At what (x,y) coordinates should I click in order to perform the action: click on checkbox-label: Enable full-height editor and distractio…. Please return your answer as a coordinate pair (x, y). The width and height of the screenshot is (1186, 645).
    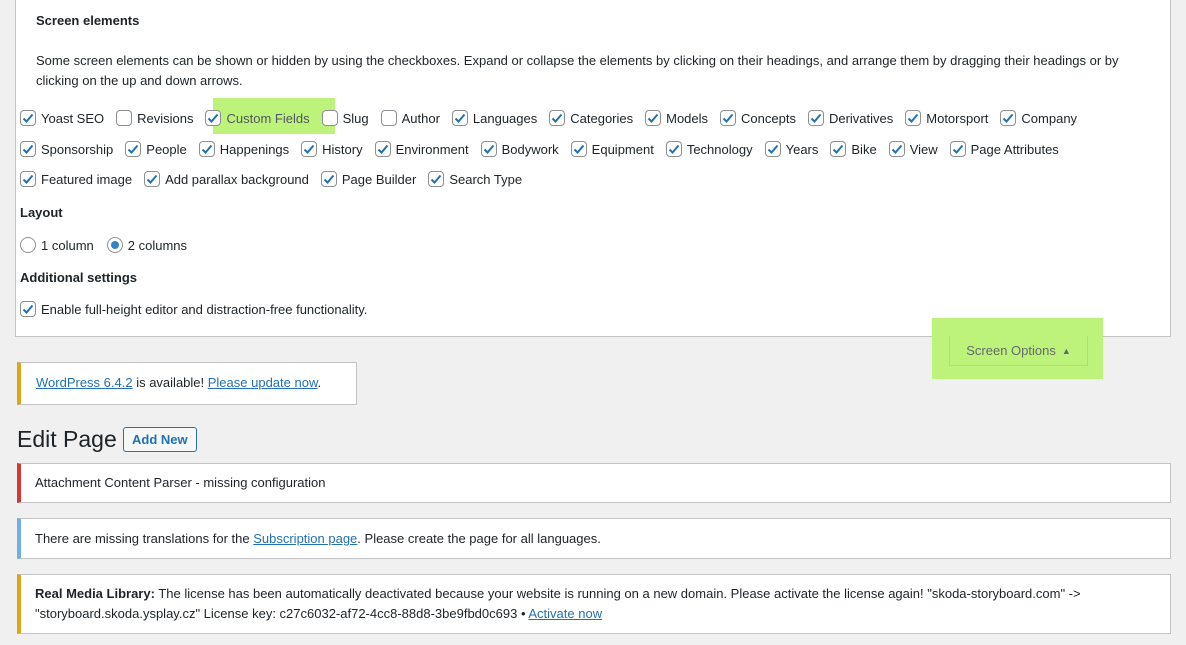
    Looking at the image, I should click on (204, 309).